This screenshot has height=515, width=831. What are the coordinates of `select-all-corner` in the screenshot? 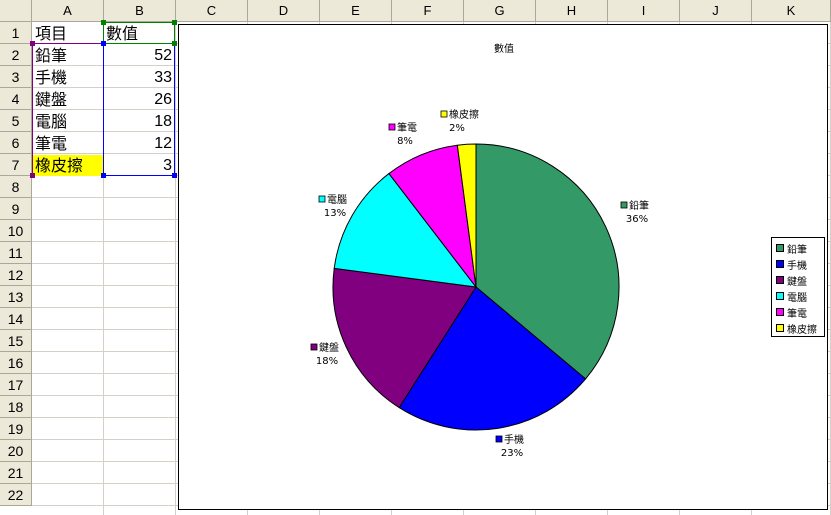 It's located at (16, 11).